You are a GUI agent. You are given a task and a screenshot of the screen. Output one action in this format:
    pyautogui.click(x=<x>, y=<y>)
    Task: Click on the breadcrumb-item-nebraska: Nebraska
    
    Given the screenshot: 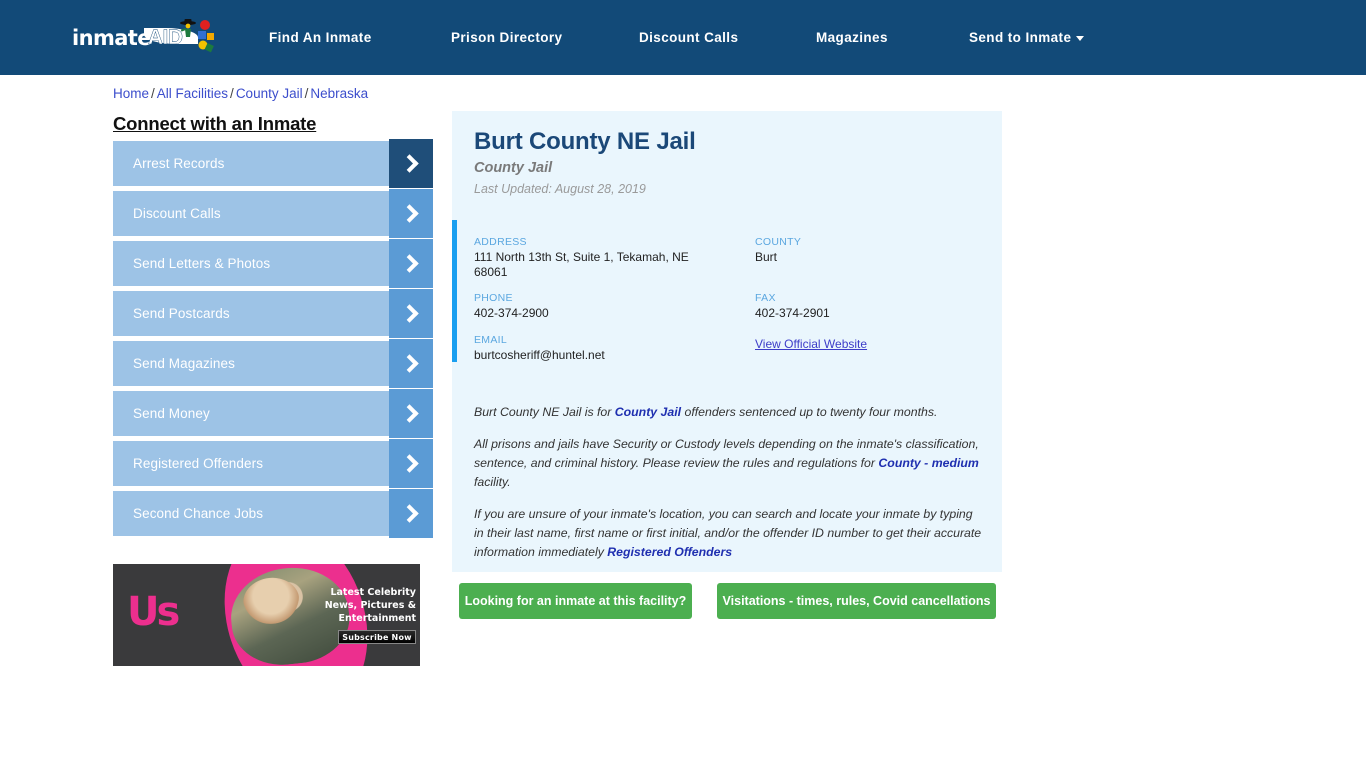 What is the action you would take?
    pyautogui.click(x=339, y=93)
    